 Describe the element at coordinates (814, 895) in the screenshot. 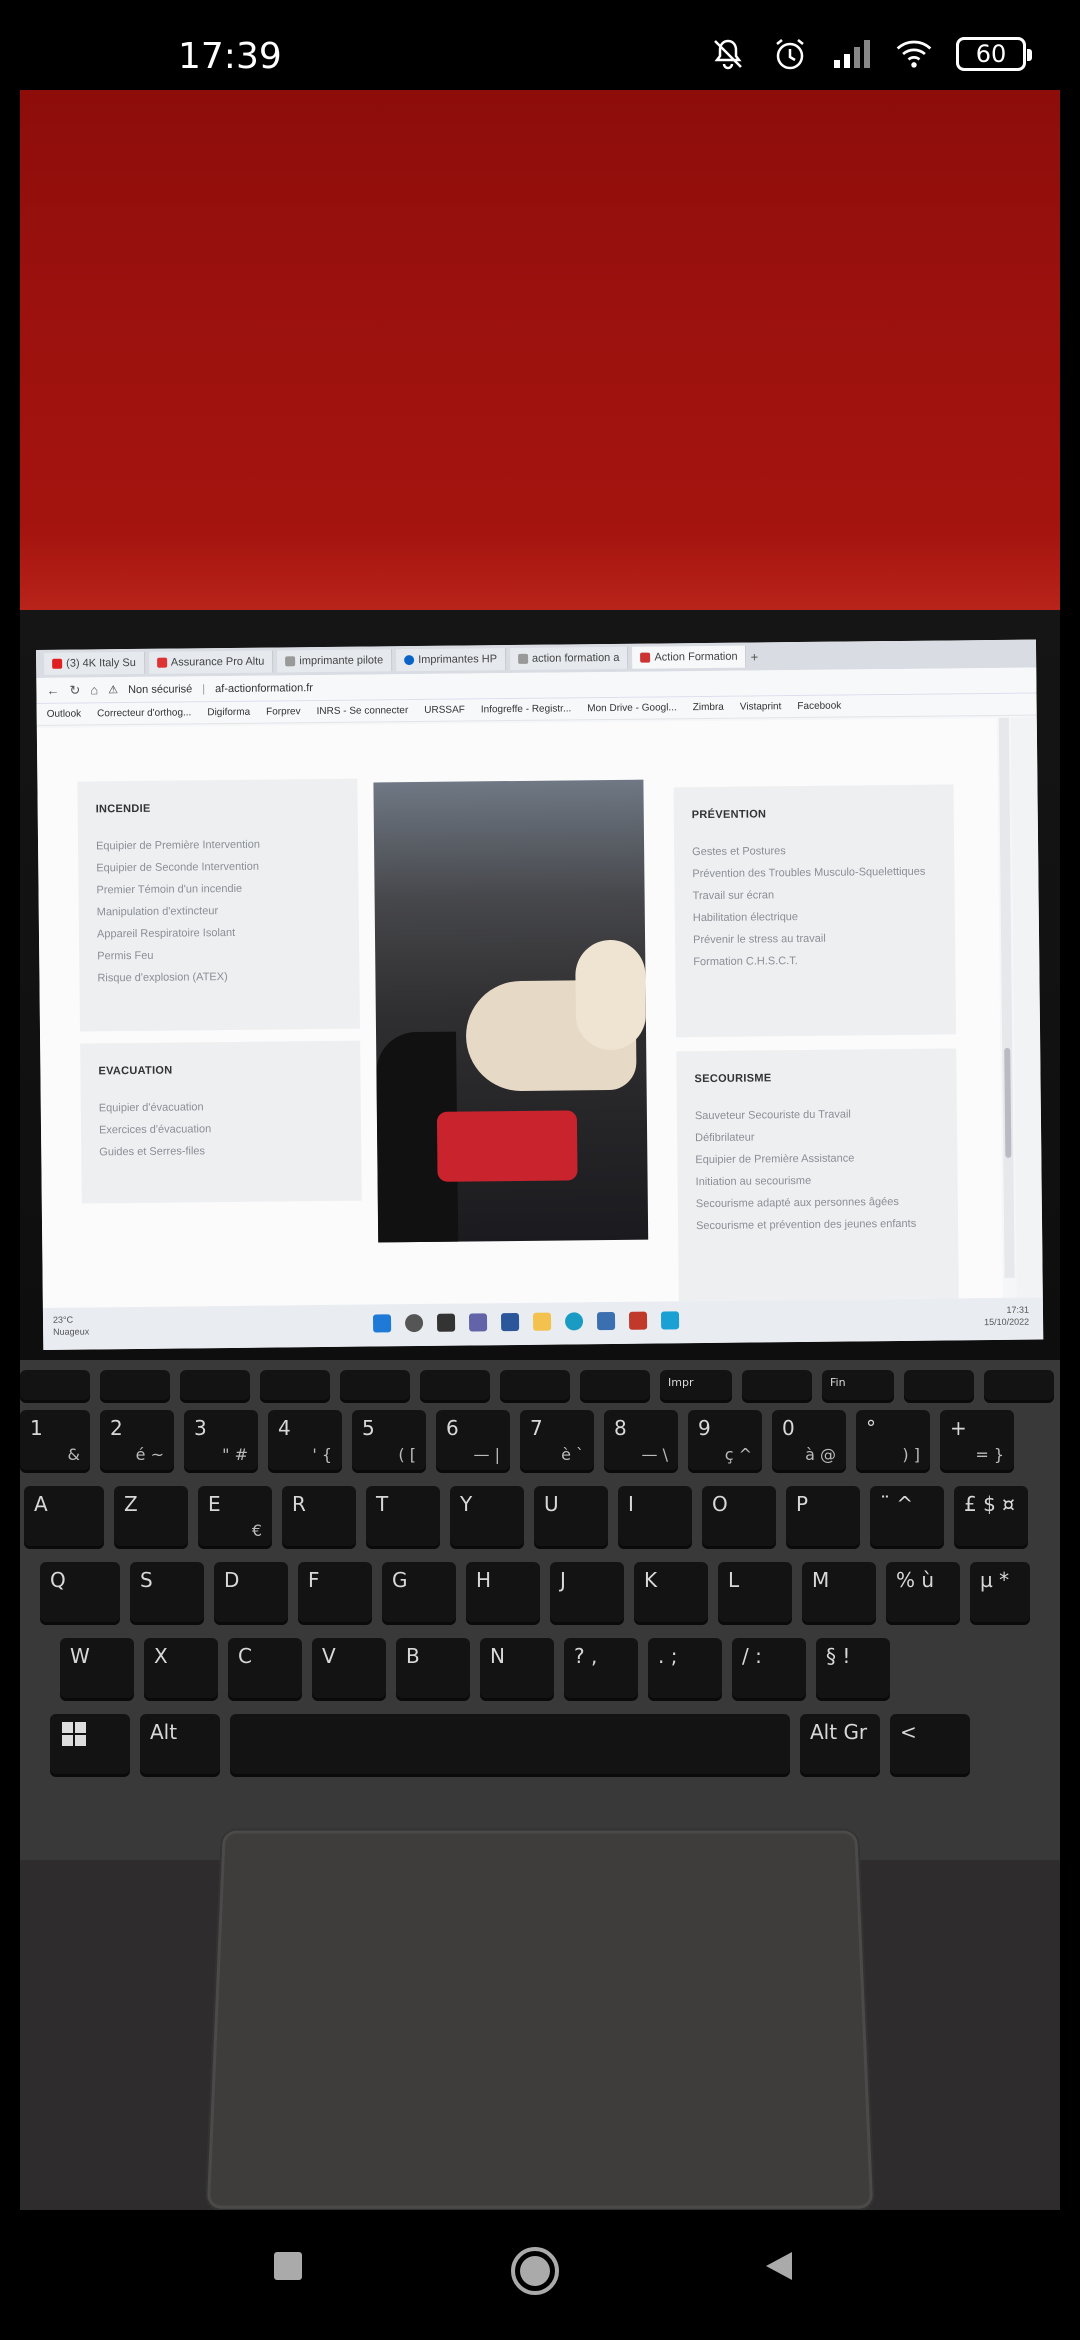

I see `catalog-link: Travail sur écran` at that location.